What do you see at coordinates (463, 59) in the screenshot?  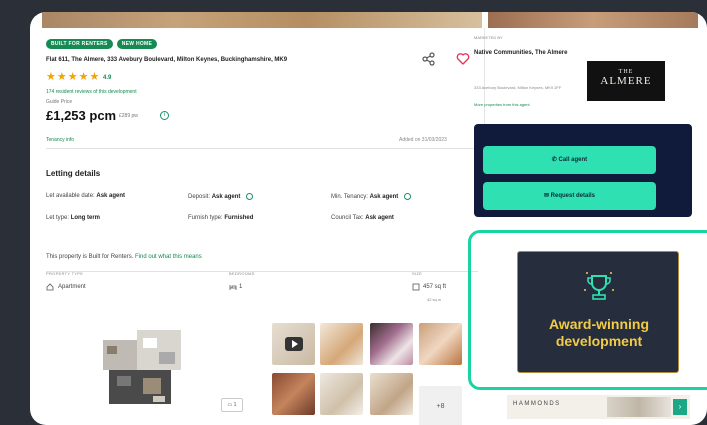 I see `heart-icon` at bounding box center [463, 59].